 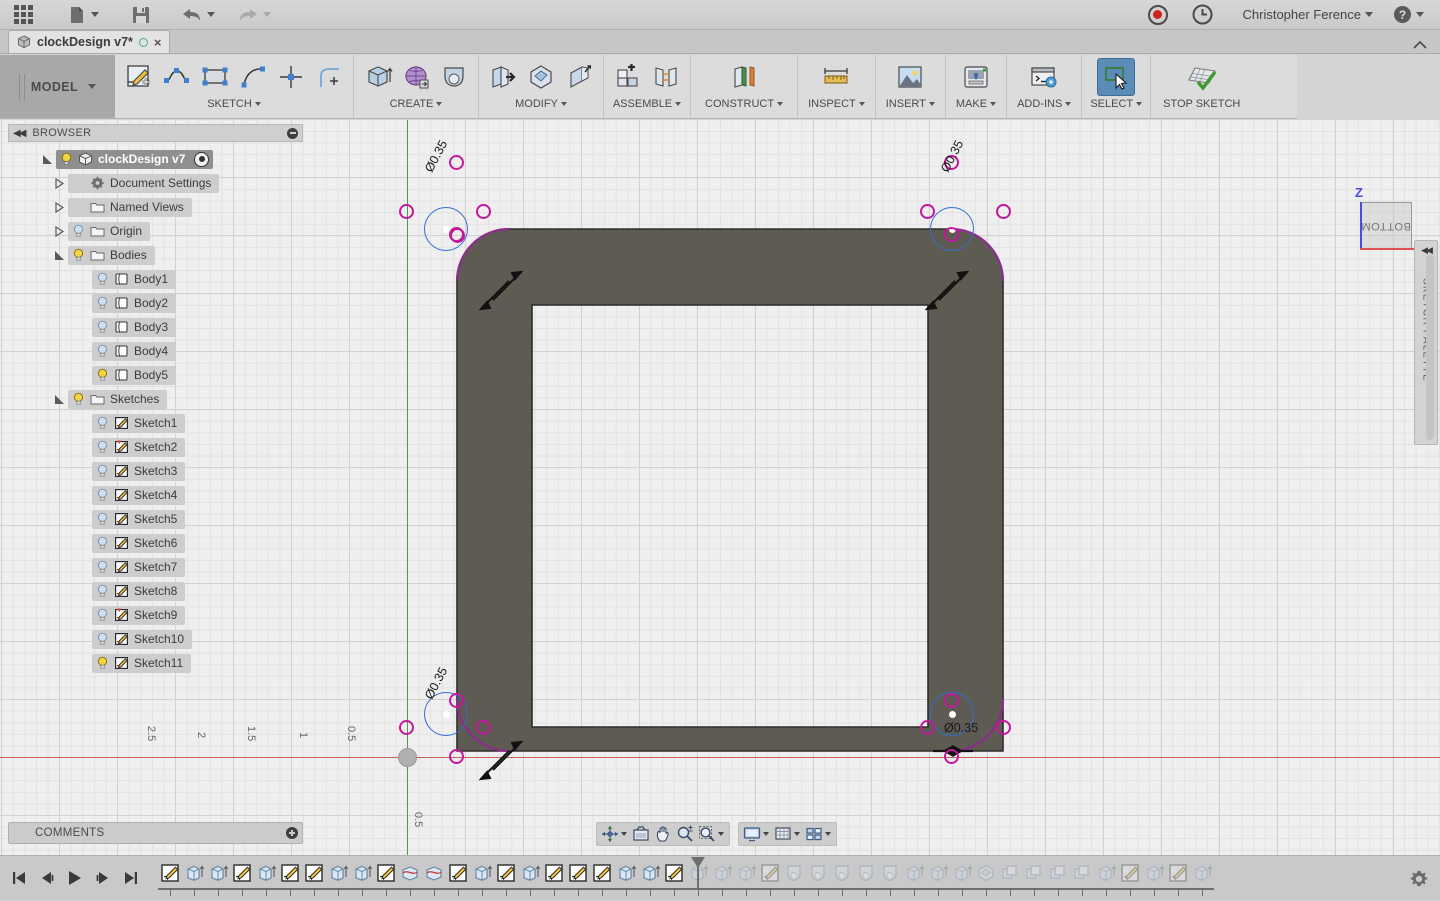 What do you see at coordinates (155, 519) in the screenshot?
I see `tree-node-sketch5: Sketch5` at bounding box center [155, 519].